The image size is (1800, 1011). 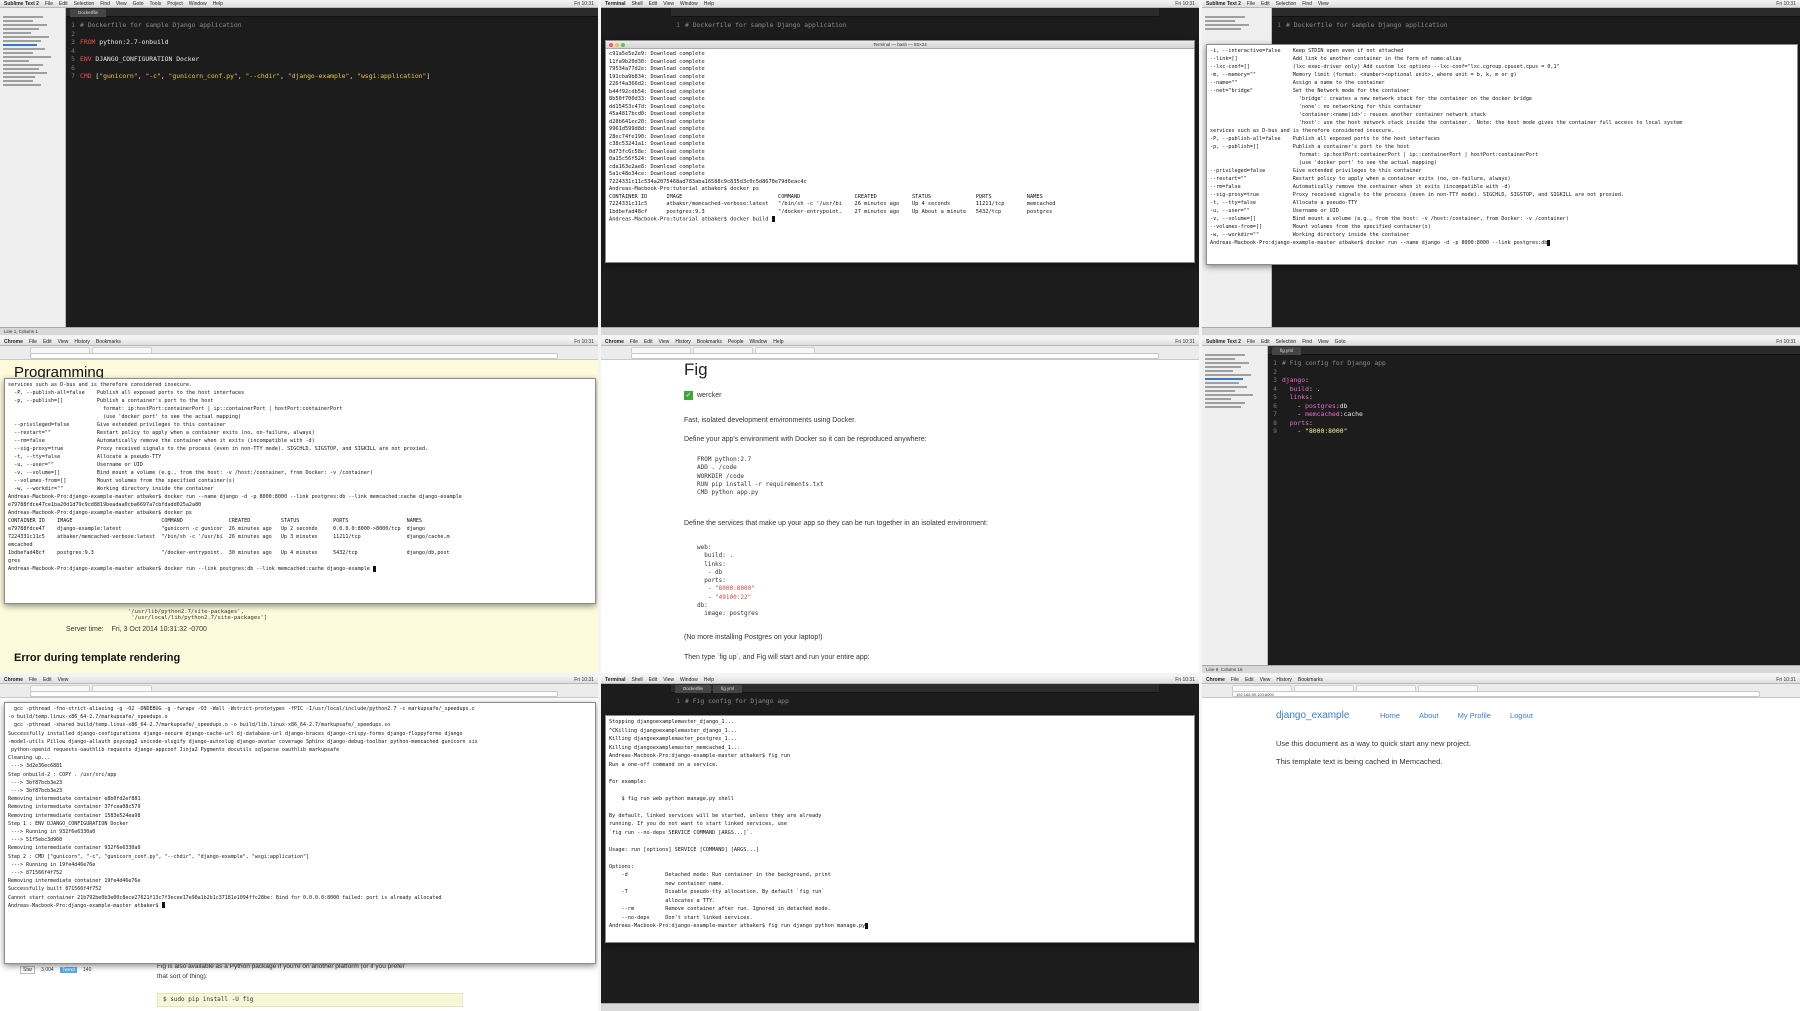 What do you see at coordinates (28, 970) in the screenshot?
I see `github-star-button: Star` at bounding box center [28, 970].